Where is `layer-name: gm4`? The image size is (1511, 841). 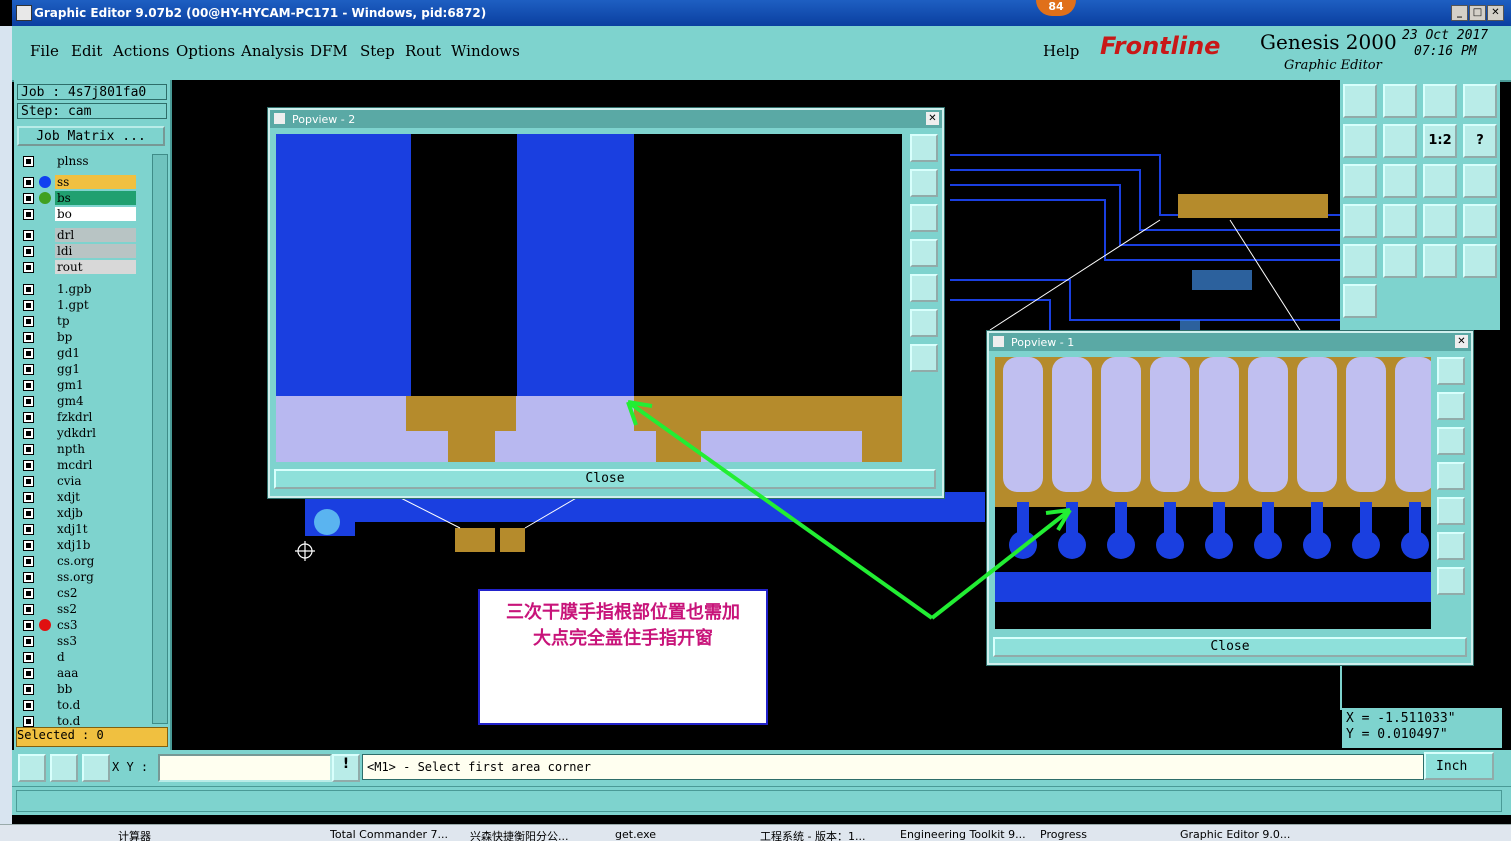
layer-name: gm4 is located at coordinates (95, 401).